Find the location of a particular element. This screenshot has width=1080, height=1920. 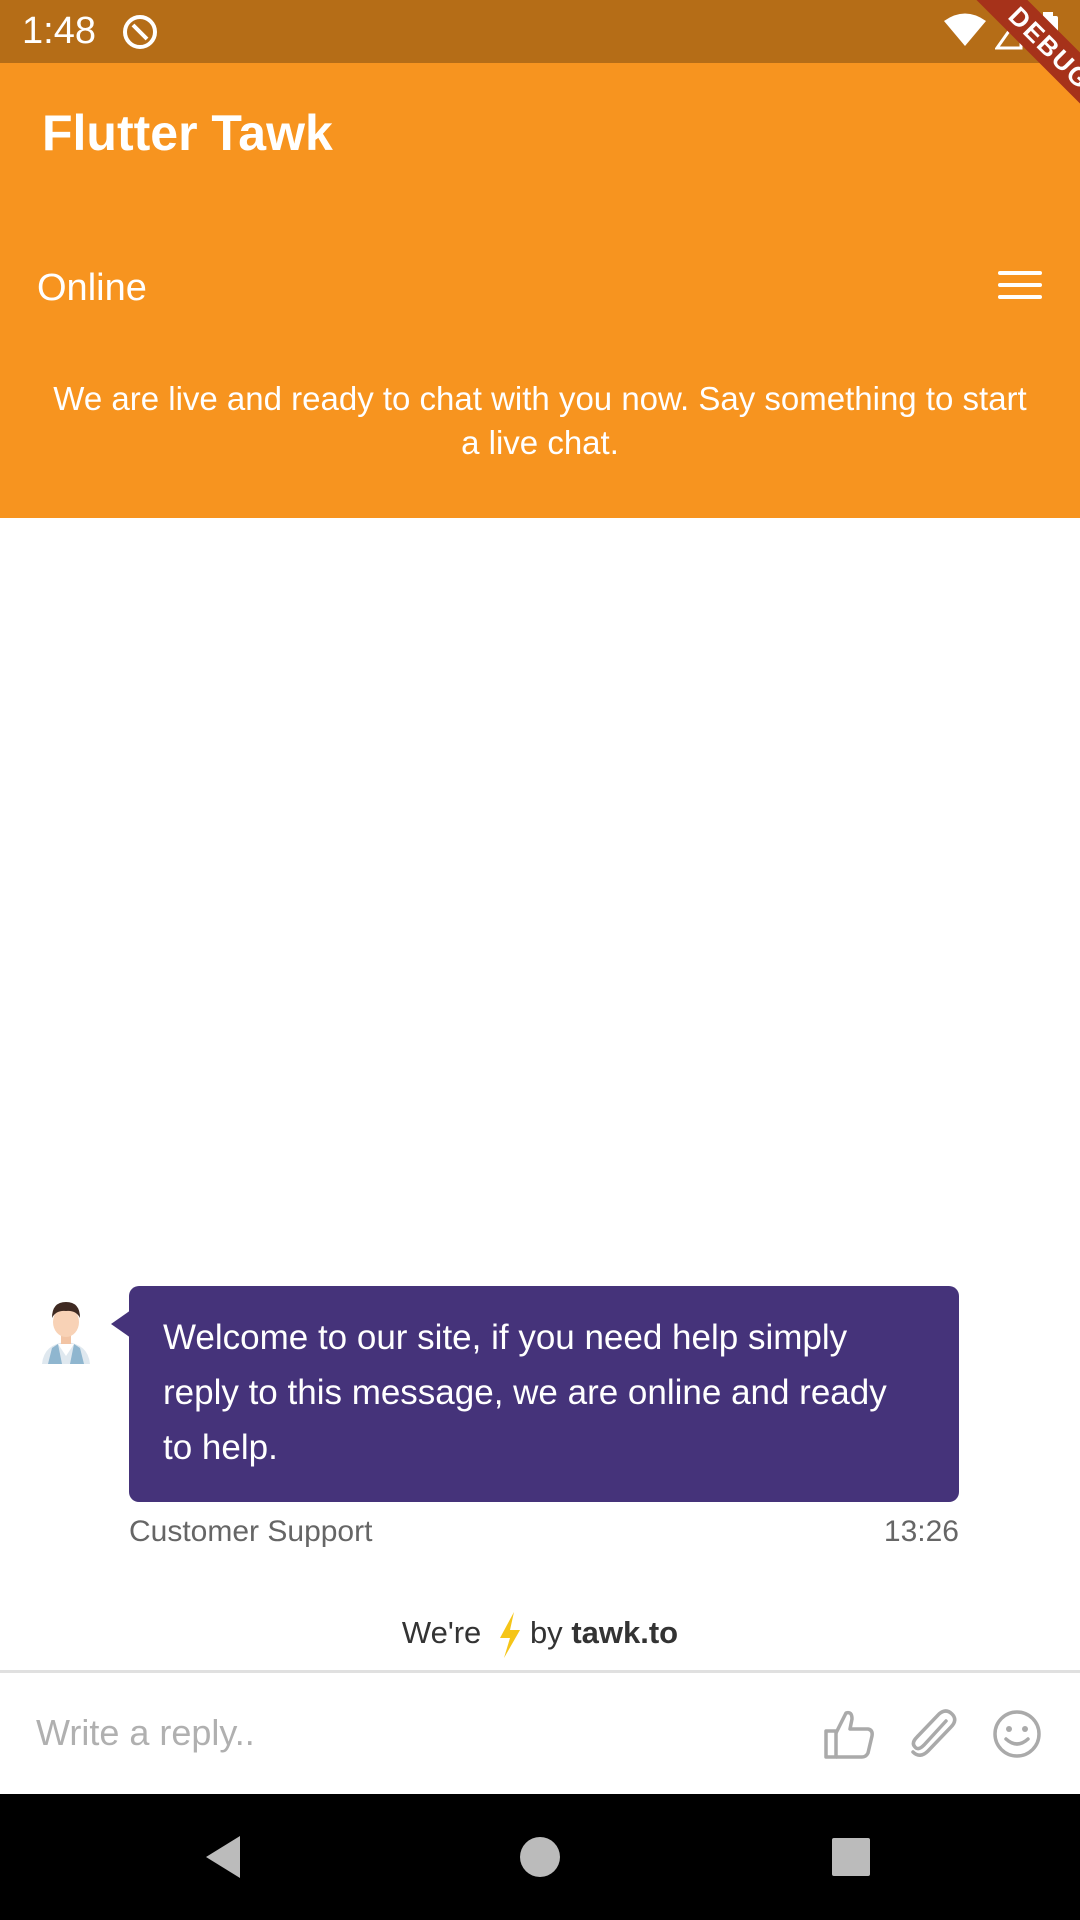

app-title: Flutter Tawk is located at coordinates (187, 133).